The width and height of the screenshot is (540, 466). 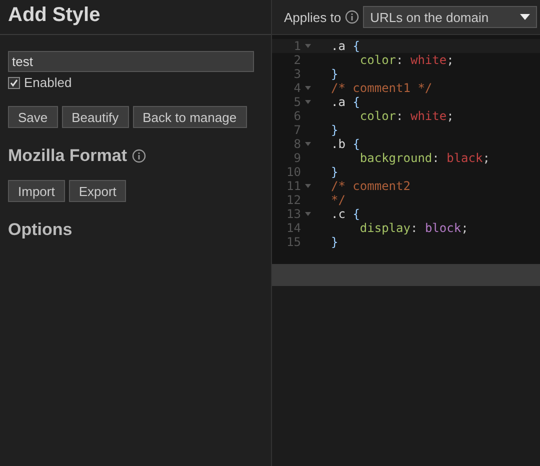 I want to click on caret-icon, so click(x=525, y=17).